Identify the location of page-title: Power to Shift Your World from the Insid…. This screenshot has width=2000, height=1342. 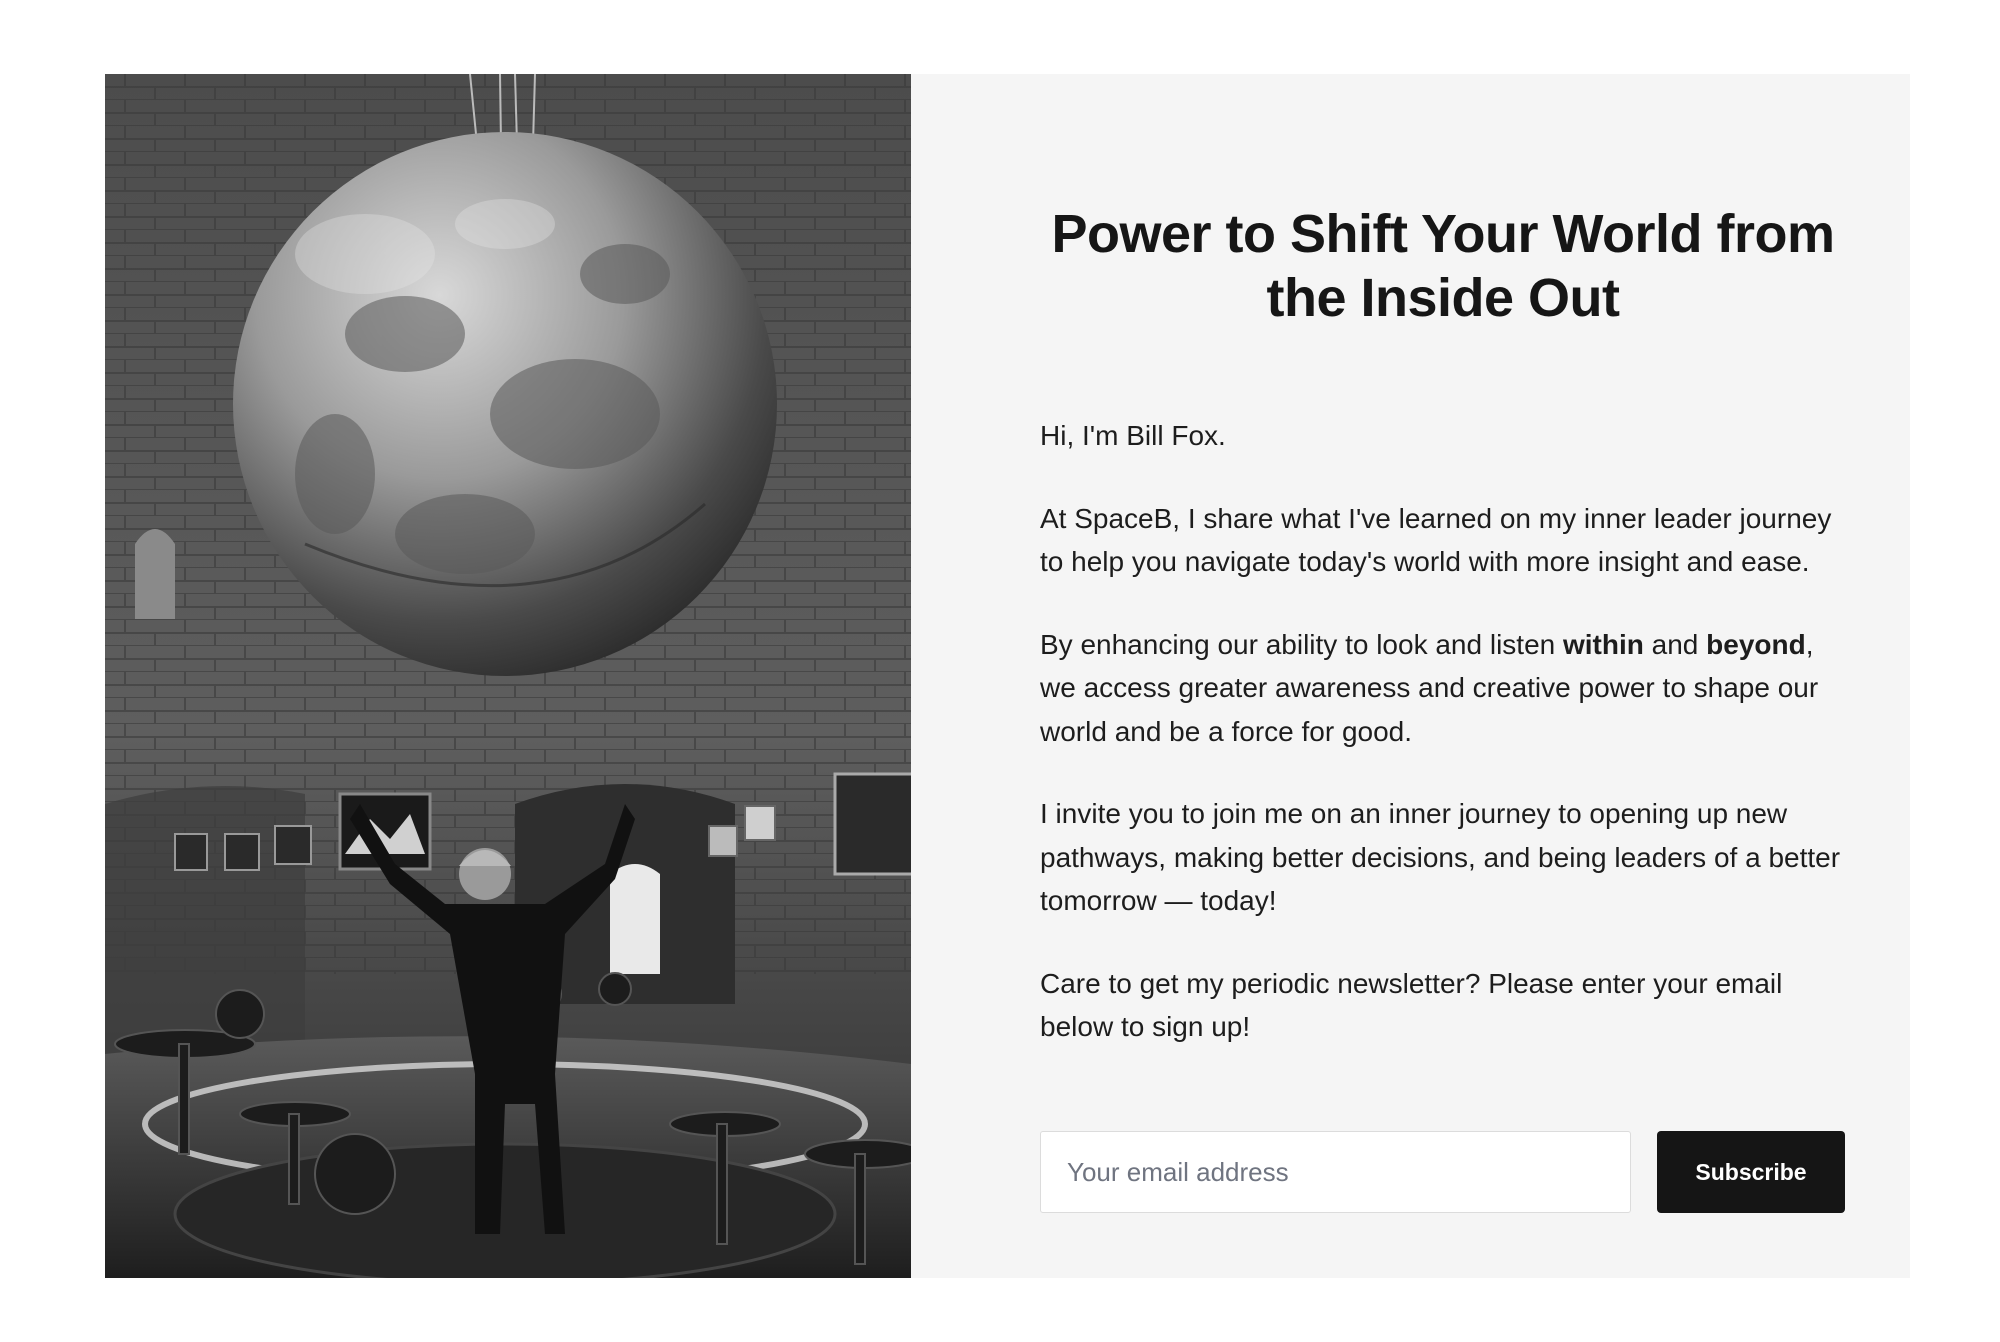
(1443, 266).